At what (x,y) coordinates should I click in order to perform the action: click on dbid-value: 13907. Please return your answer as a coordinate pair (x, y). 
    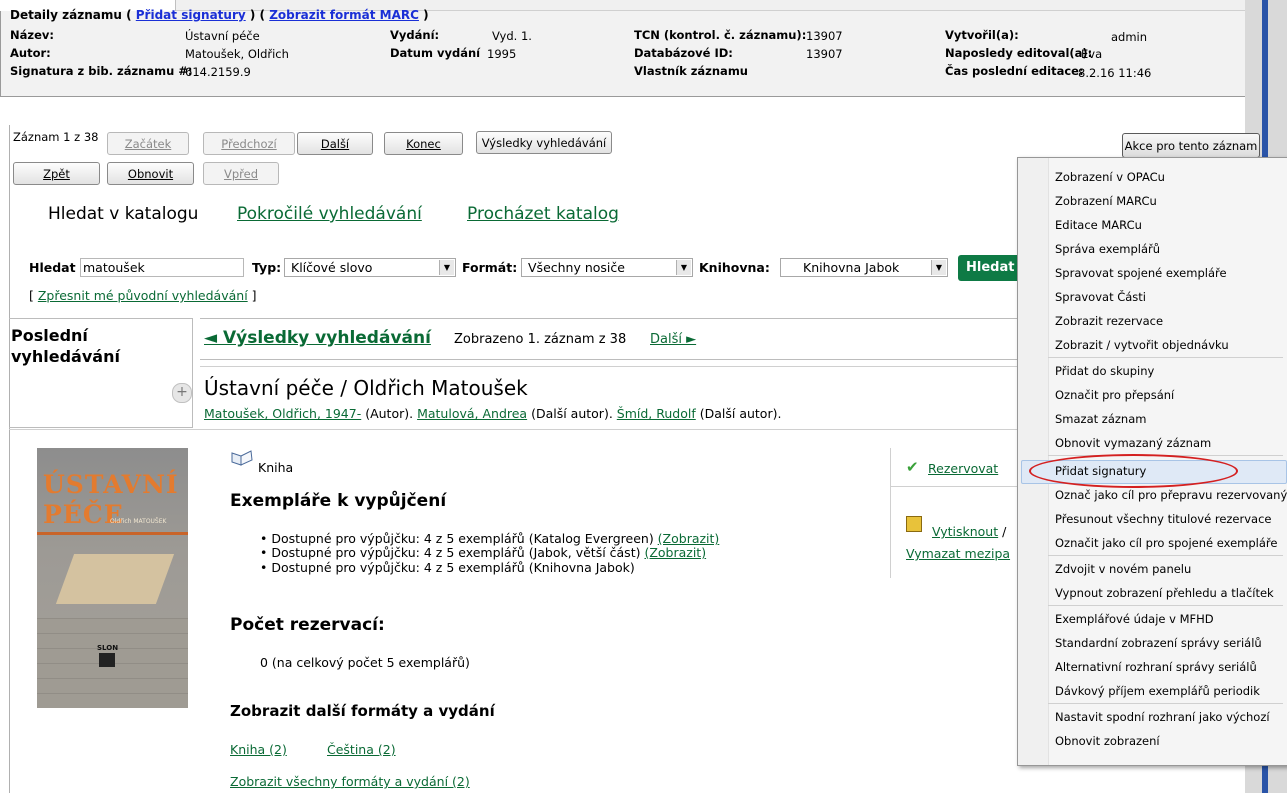
    Looking at the image, I should click on (824, 54).